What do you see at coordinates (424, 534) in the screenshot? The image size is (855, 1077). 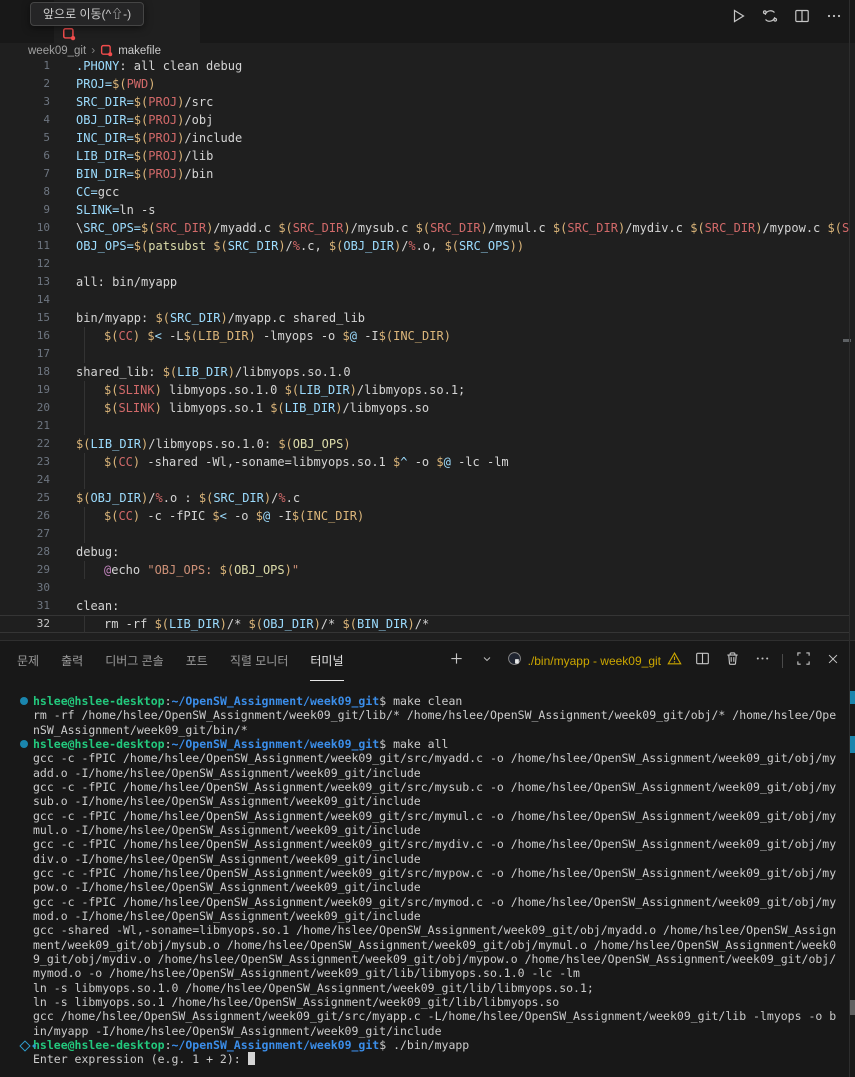 I see `code-line-27: 27` at bounding box center [424, 534].